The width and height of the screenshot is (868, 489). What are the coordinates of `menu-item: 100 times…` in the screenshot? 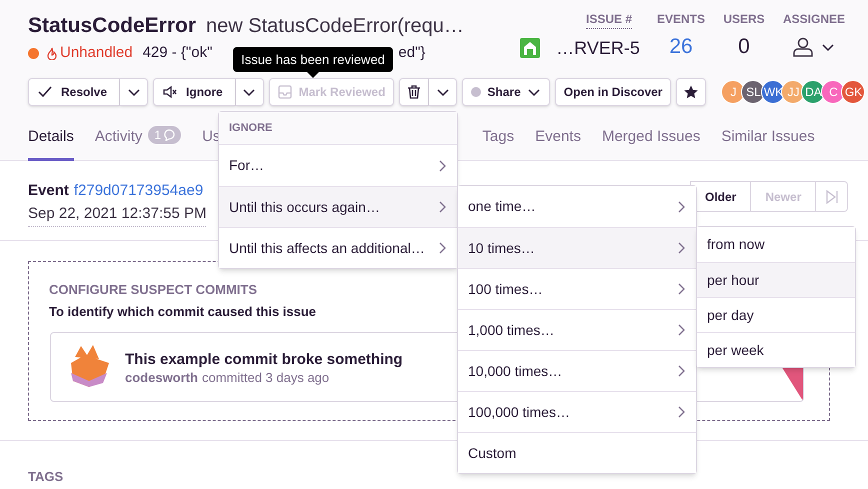 It's located at (577, 288).